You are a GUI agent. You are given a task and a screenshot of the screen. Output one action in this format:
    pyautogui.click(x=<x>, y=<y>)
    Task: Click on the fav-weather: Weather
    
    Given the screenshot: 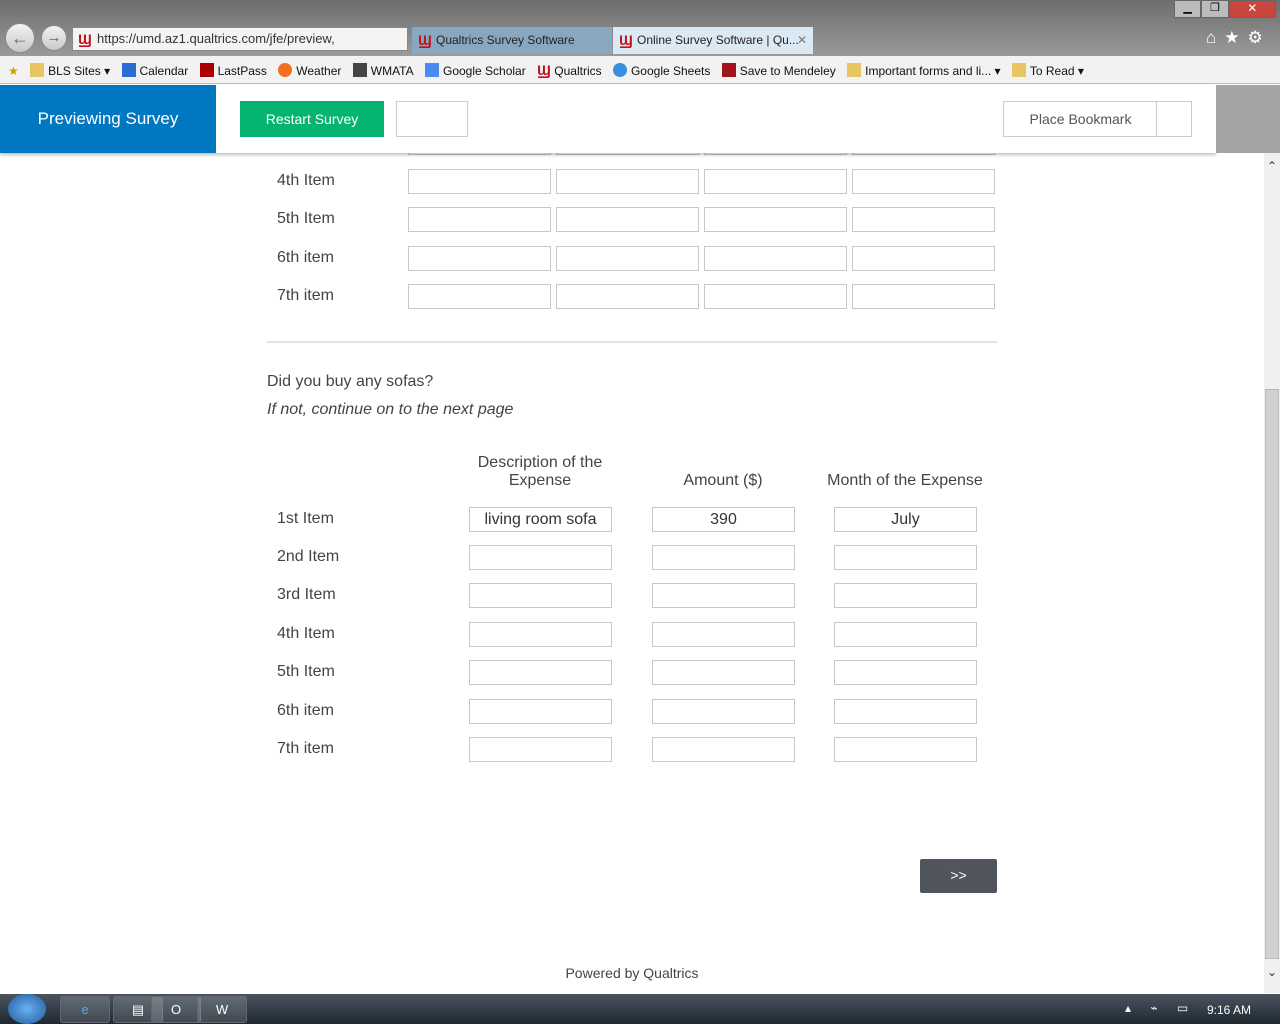 What is the action you would take?
    pyautogui.click(x=309, y=71)
    